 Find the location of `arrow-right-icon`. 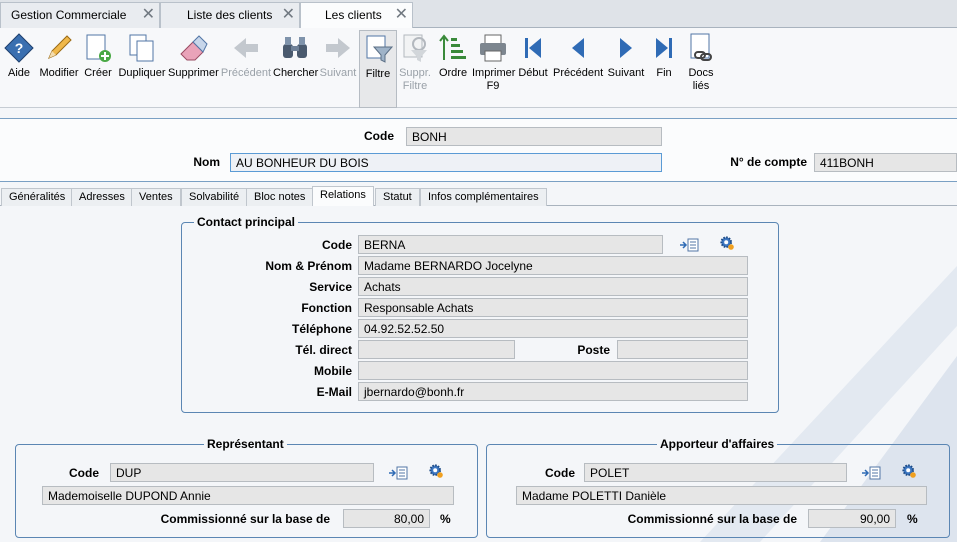

arrow-right-icon is located at coordinates (338, 48).